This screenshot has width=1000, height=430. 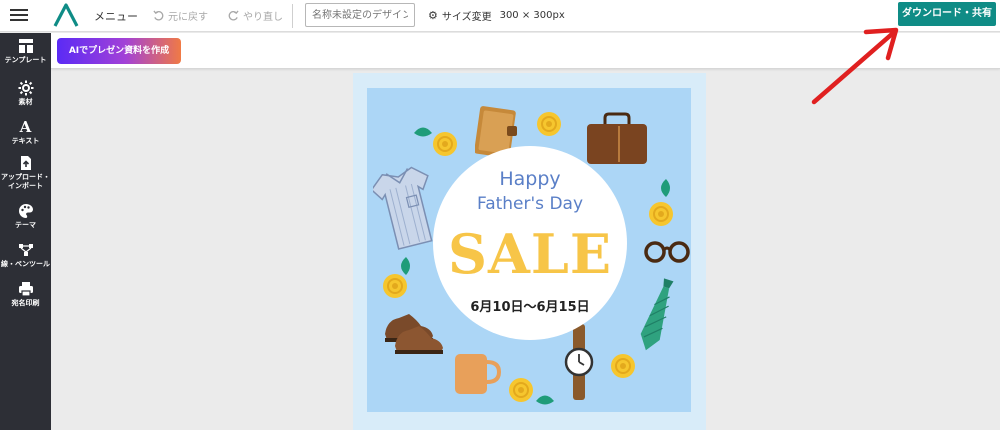 I want to click on ai-presentation-button: AIでプレゼン資料を作成, so click(x=119, y=51).